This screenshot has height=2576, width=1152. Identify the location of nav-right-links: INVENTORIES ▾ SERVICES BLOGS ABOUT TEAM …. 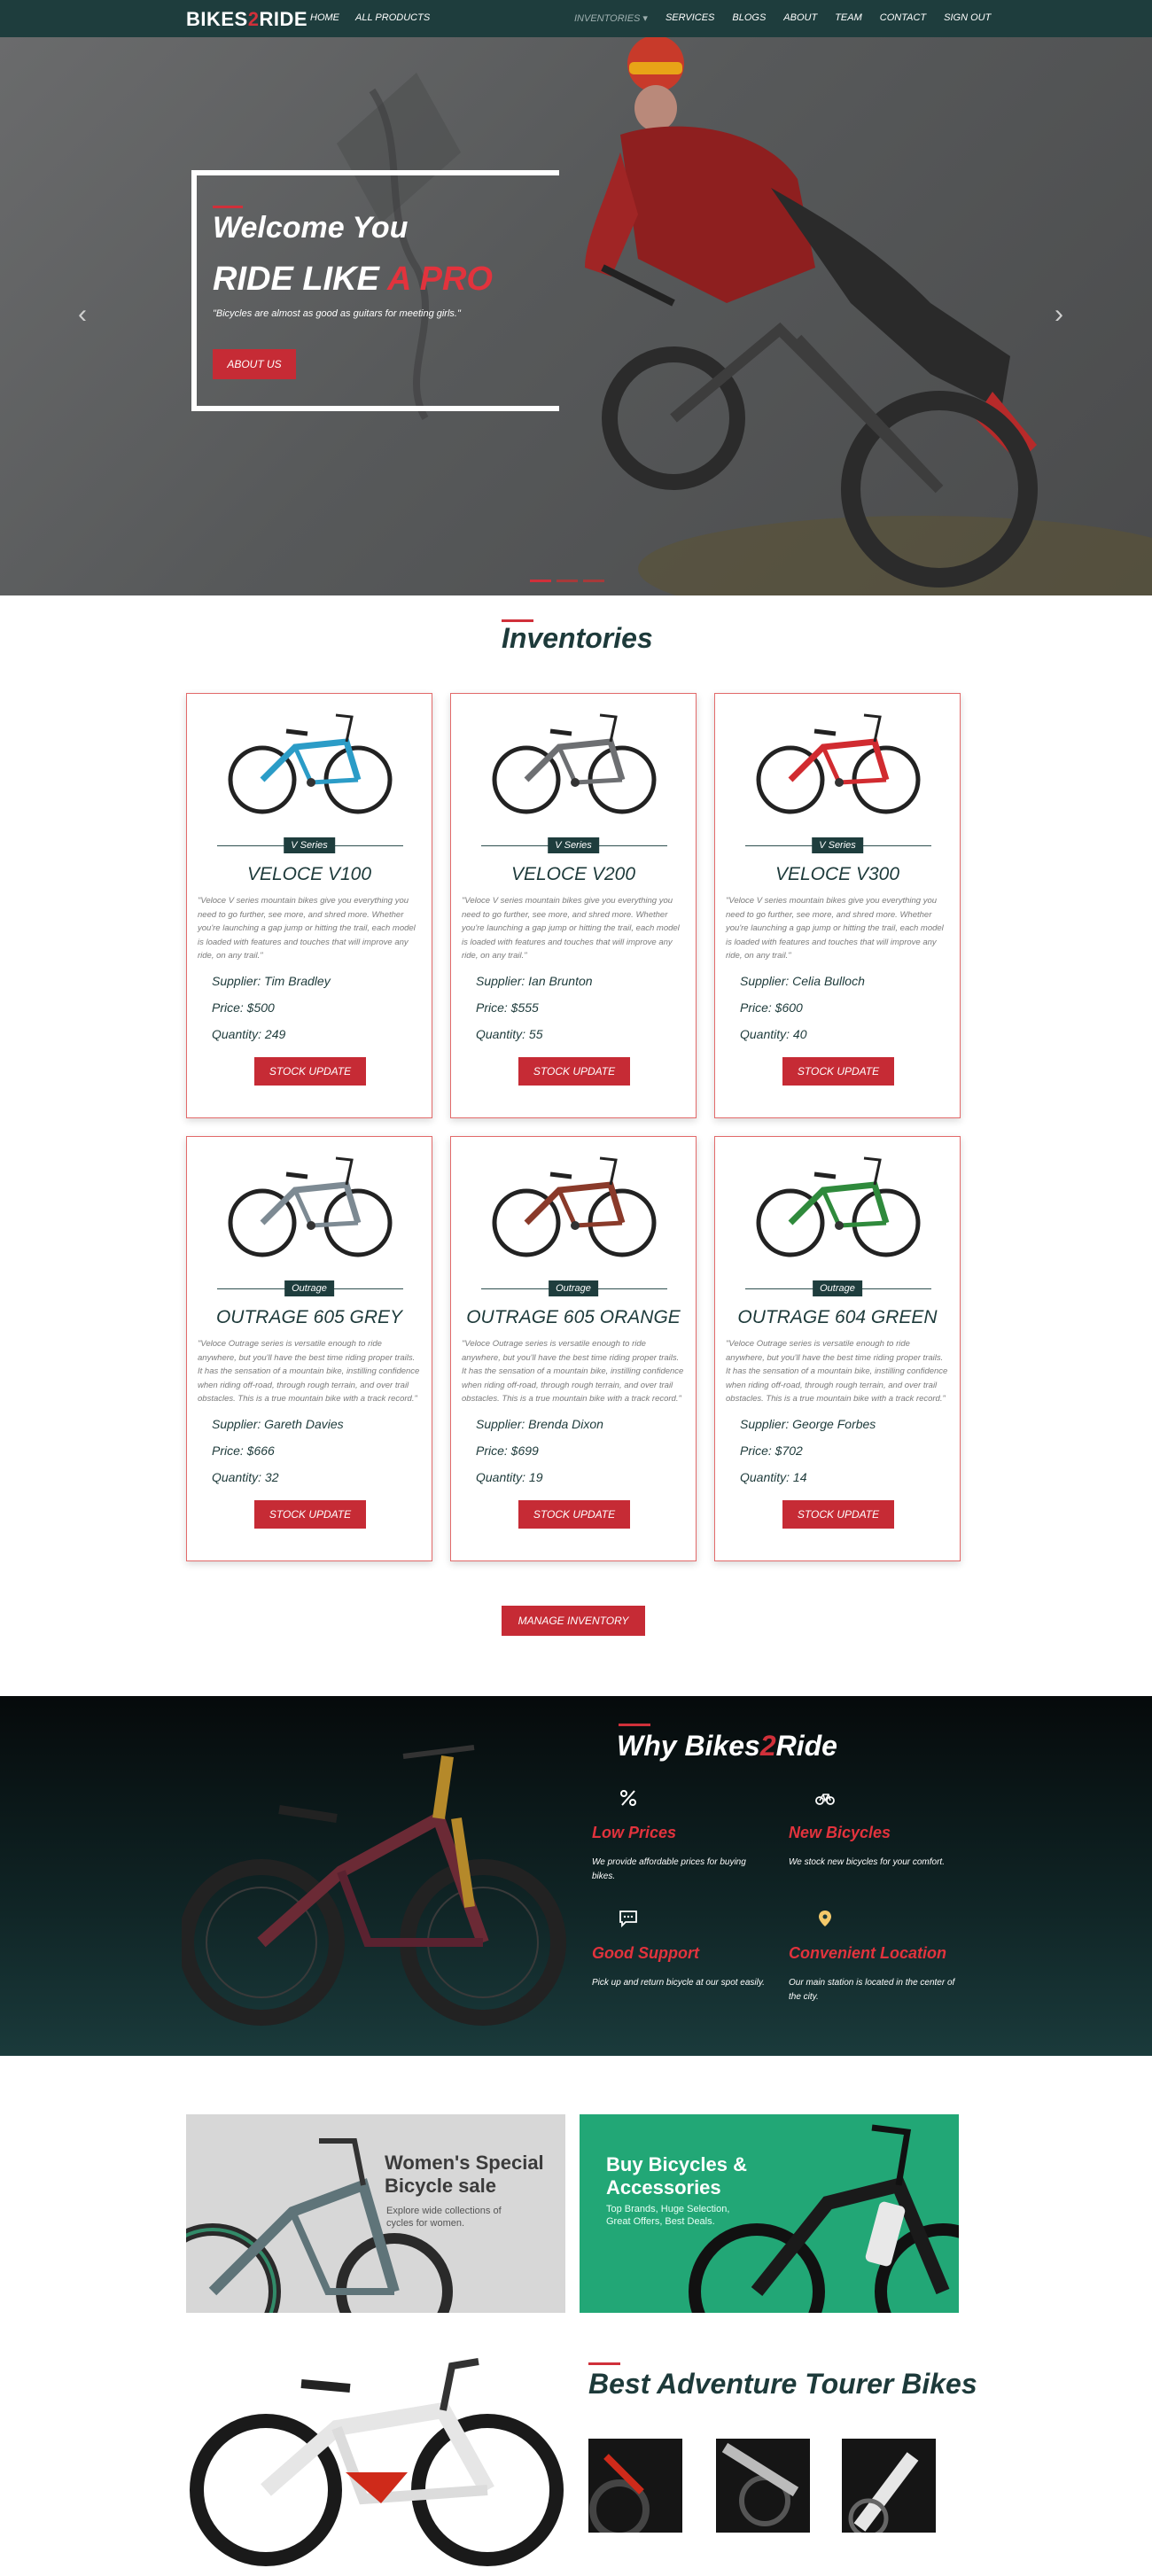
(782, 18).